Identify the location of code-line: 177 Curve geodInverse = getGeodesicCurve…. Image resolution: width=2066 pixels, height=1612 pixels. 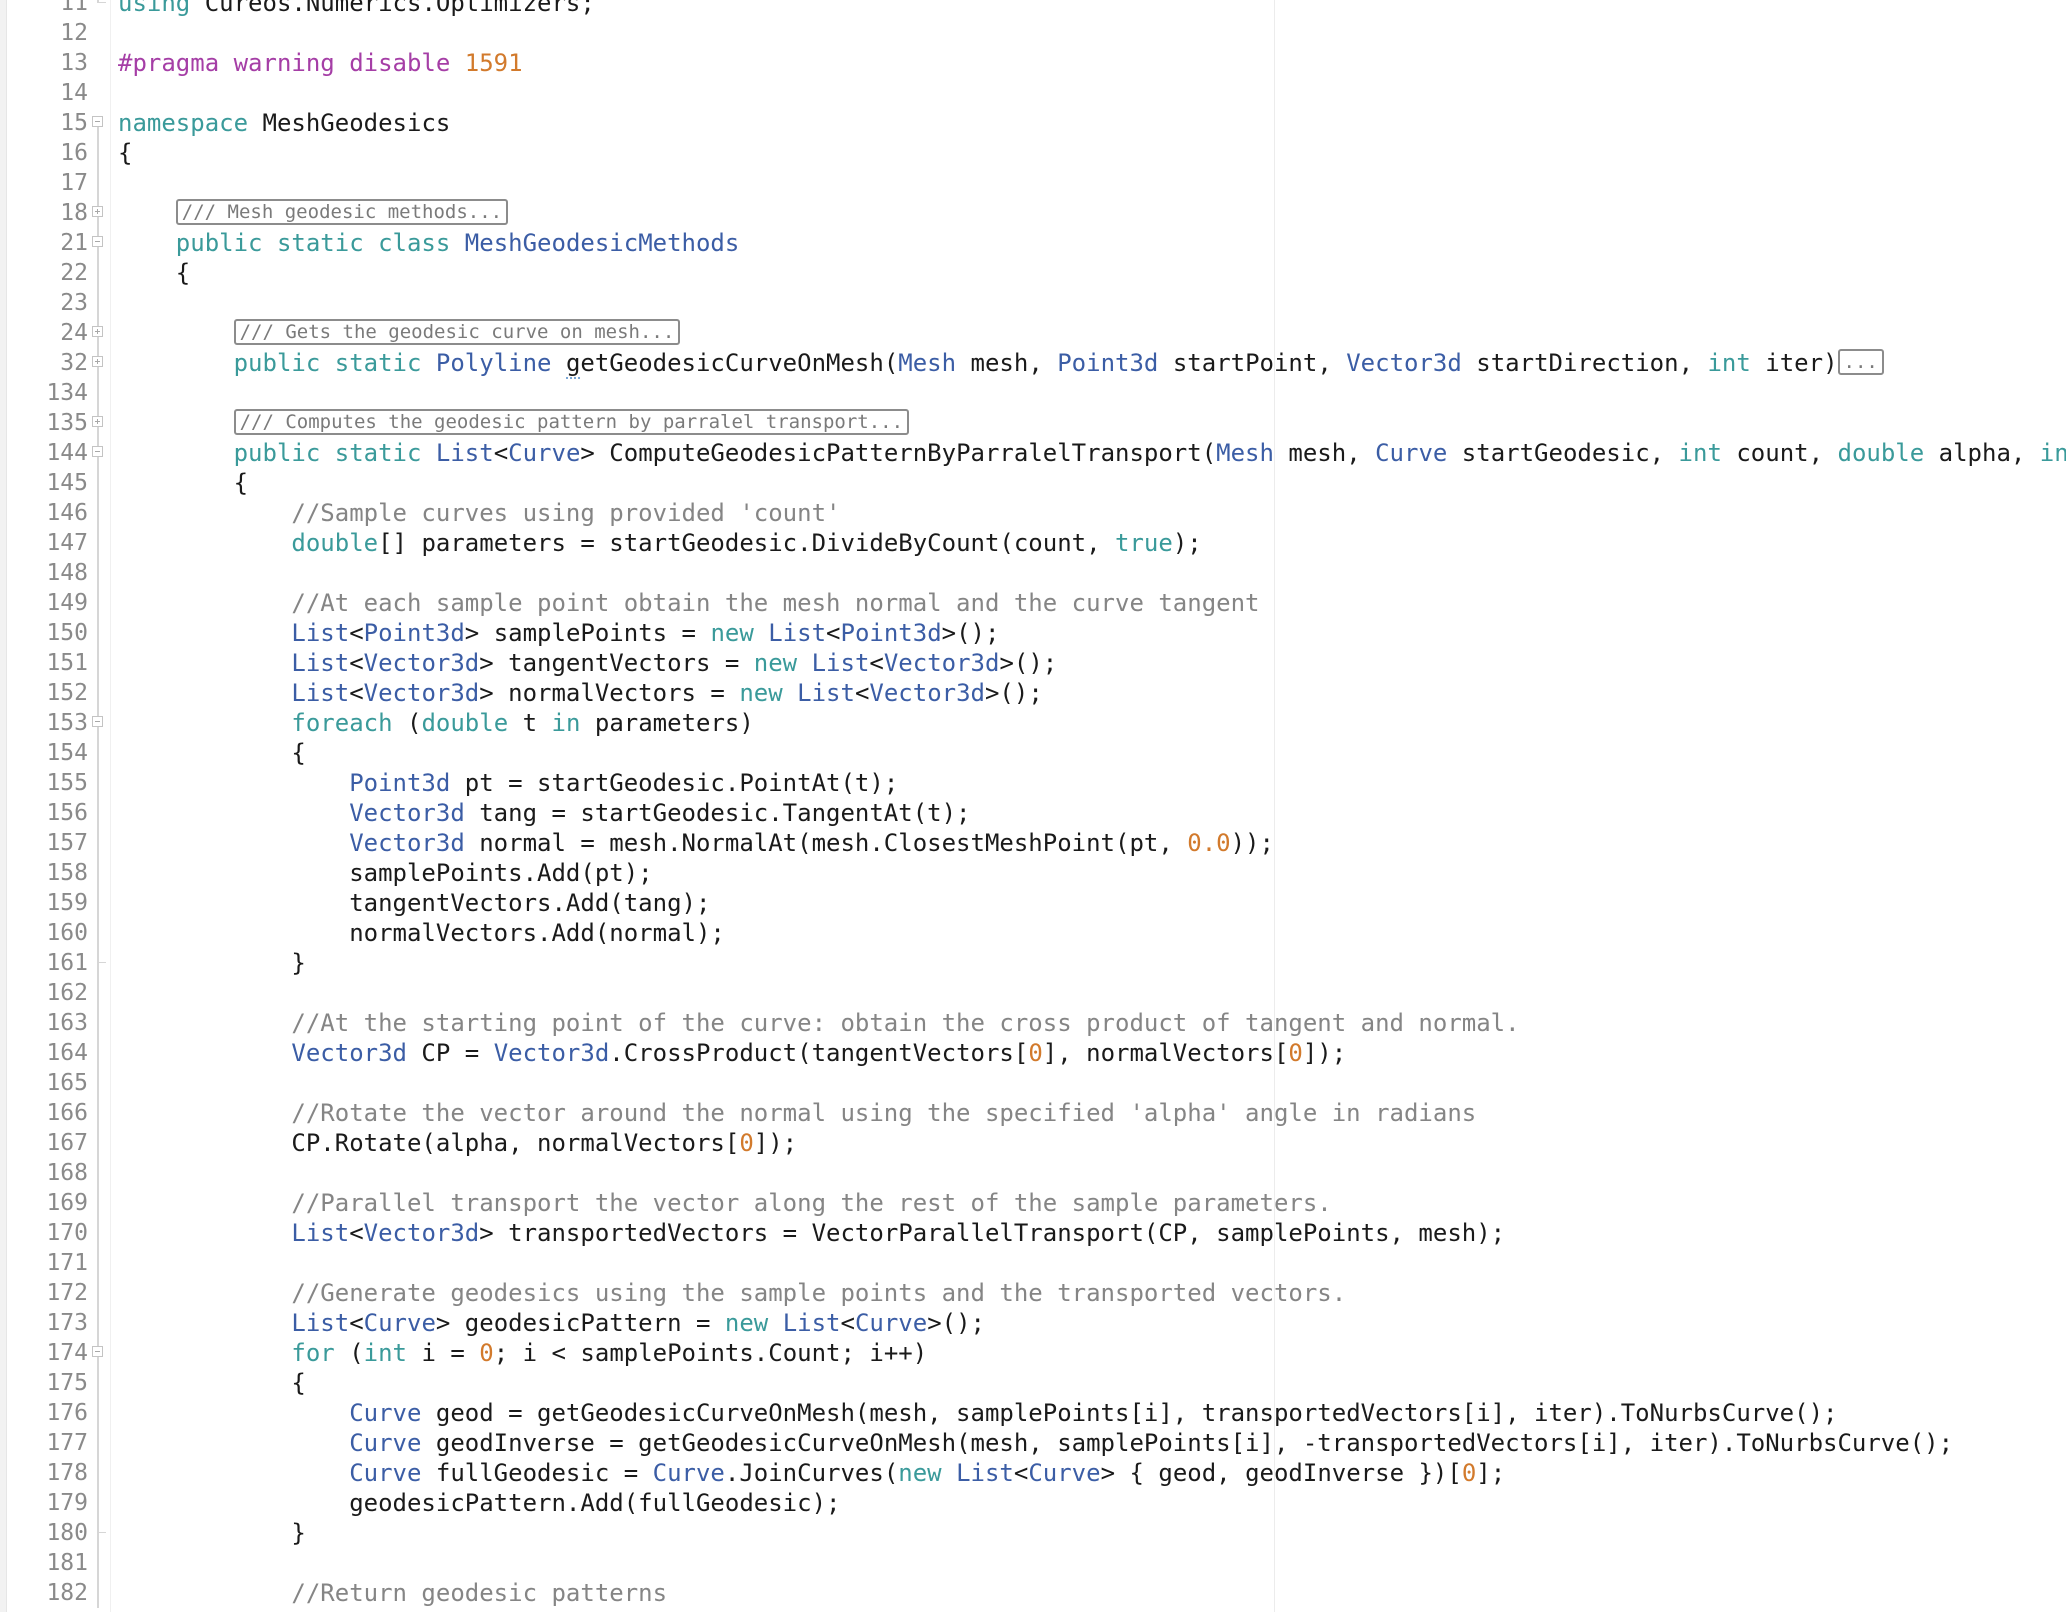
(1033, 1443).